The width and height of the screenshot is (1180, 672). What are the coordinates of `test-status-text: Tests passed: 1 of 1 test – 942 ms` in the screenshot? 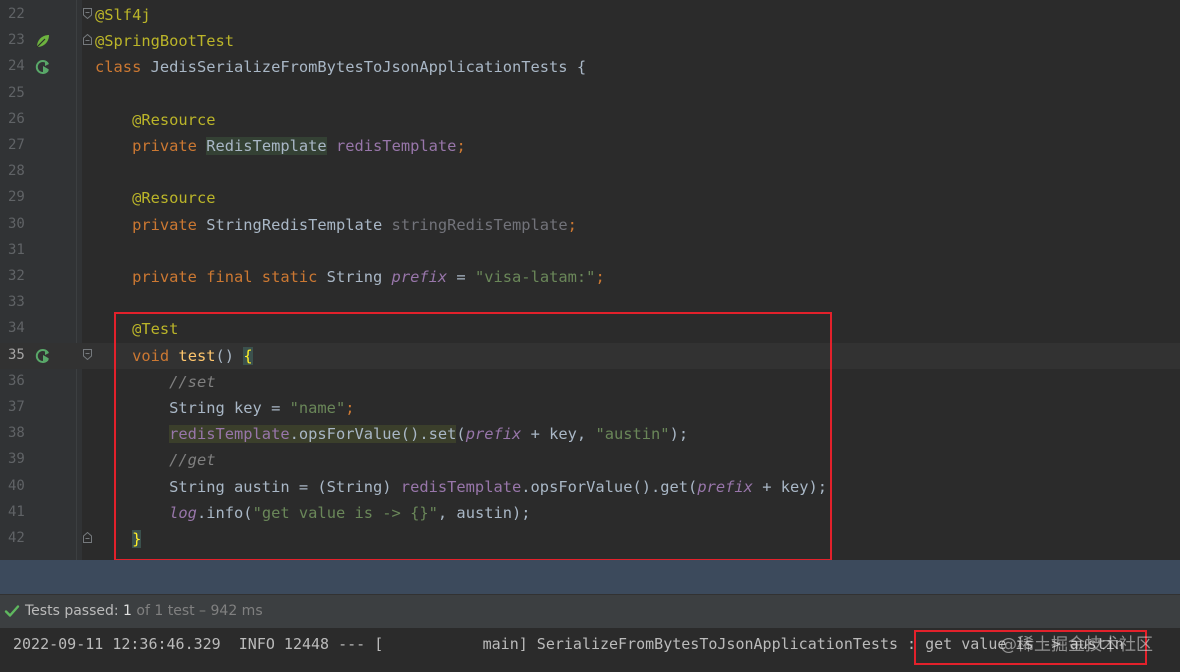 It's located at (144, 611).